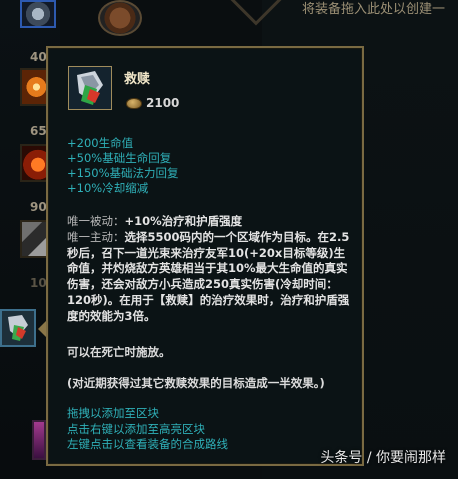  Describe the element at coordinates (383, 458) in the screenshot. I see `watermark: 头条号 / 你要闹那样` at that location.